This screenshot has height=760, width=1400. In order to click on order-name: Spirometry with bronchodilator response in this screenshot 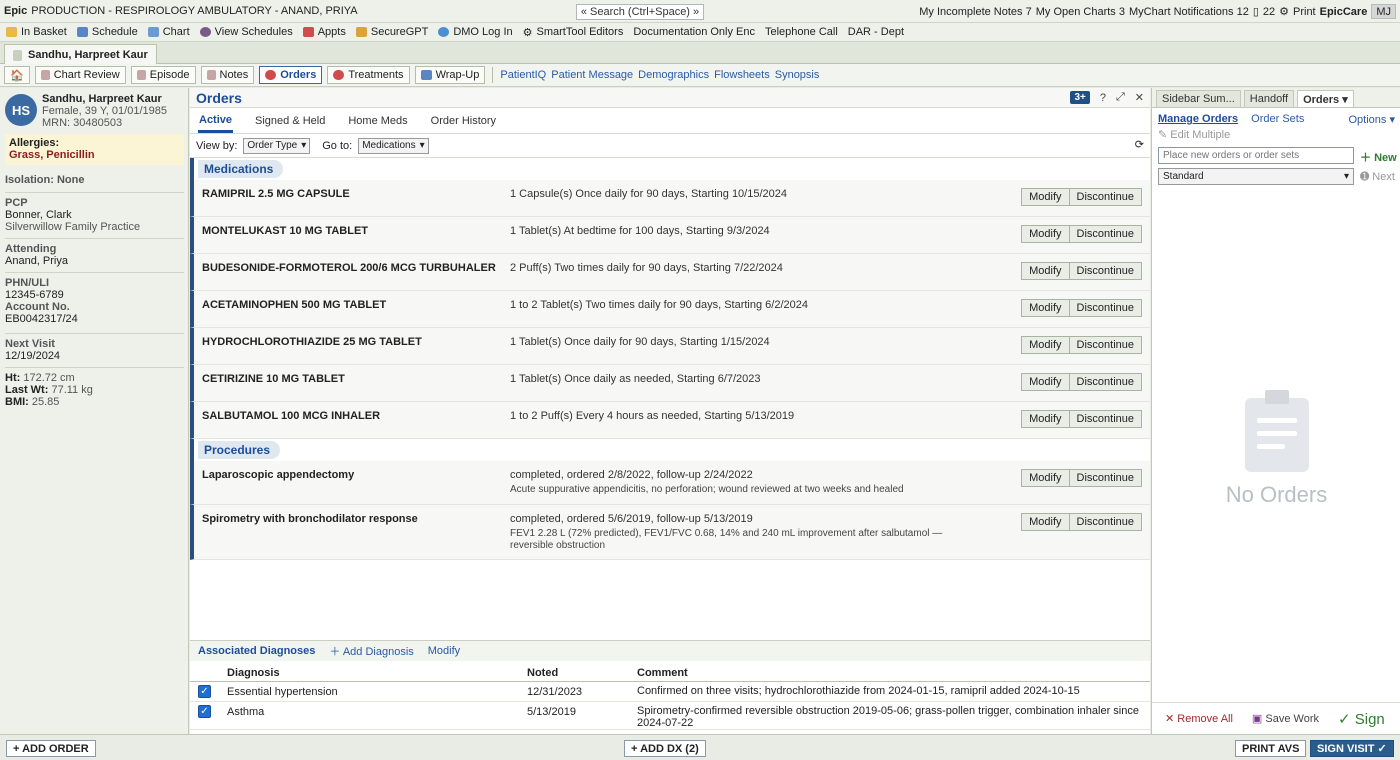, I will do `click(310, 519)`.